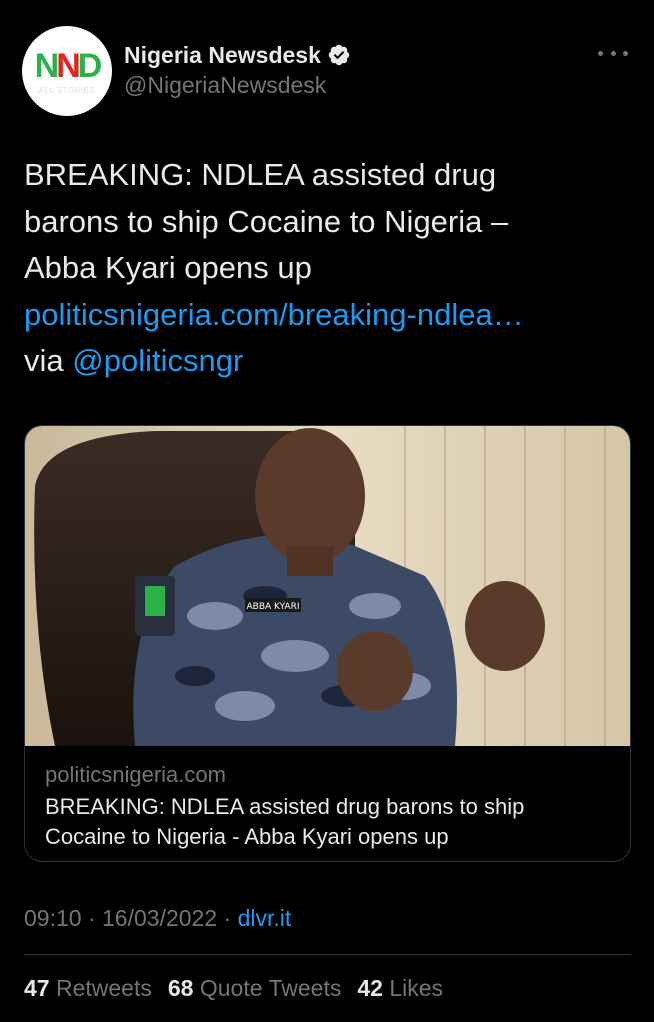 The width and height of the screenshot is (654, 1022). What do you see at coordinates (613, 53) in the screenshot?
I see `more-options-icon` at bounding box center [613, 53].